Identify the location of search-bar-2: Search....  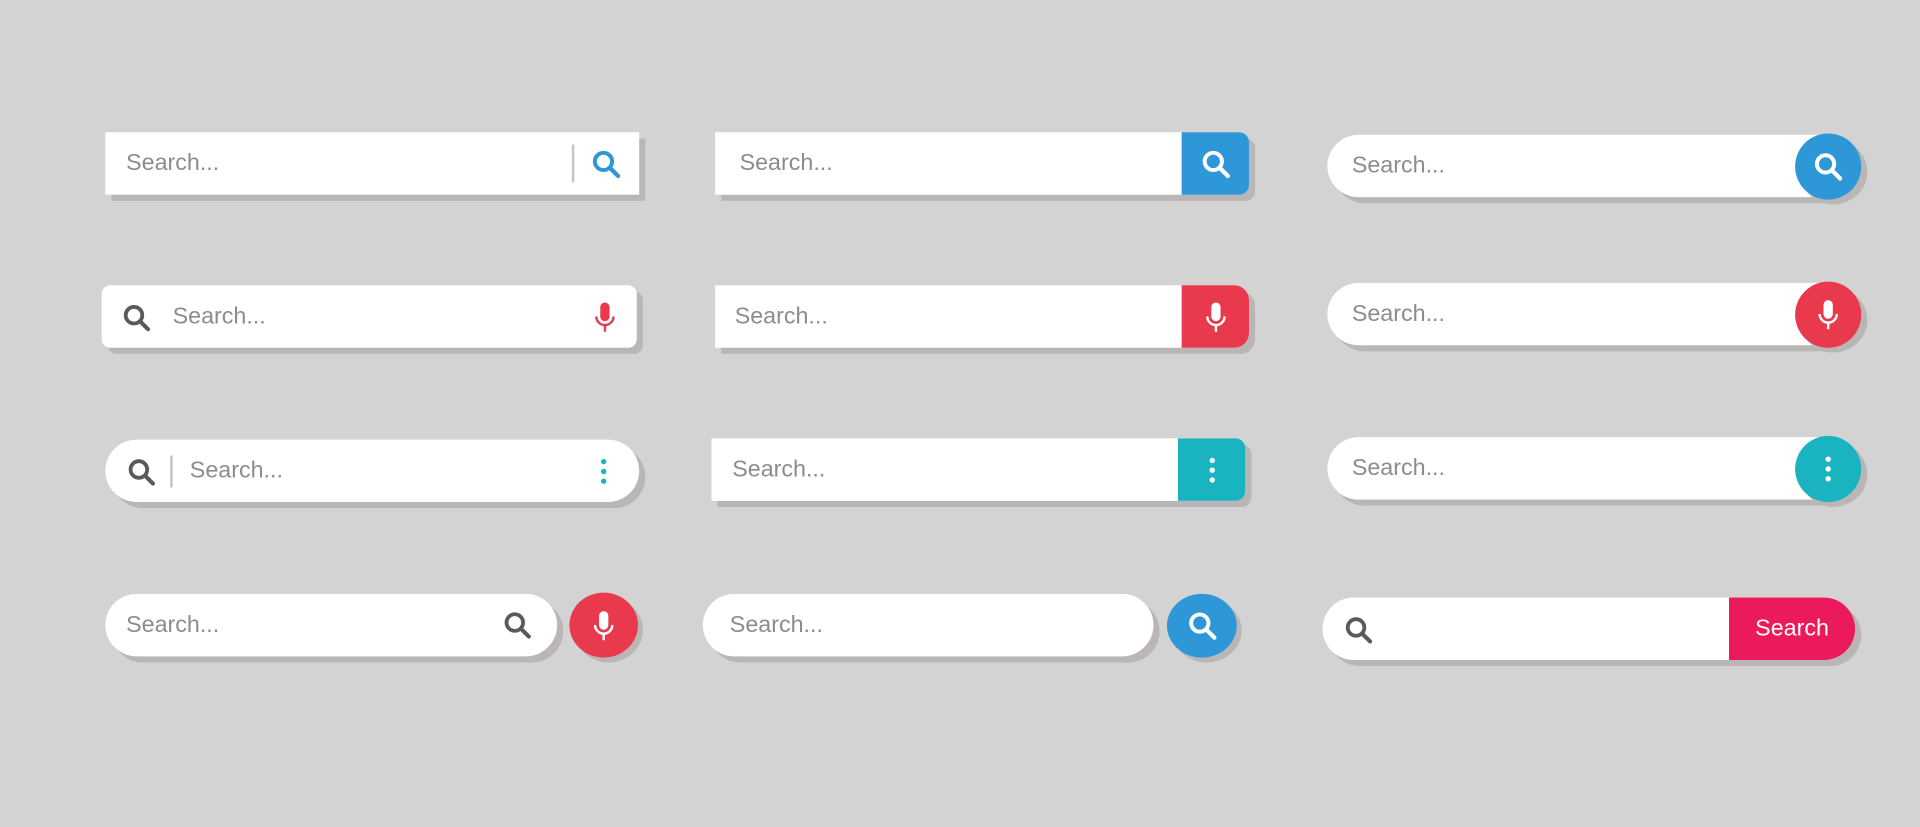
(982, 163).